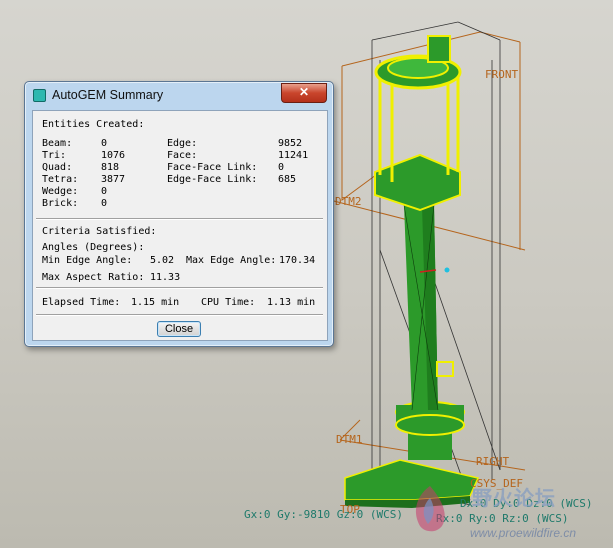 Image resolution: width=613 pixels, height=548 pixels. I want to click on dialog-title: AutoGEM Summary, so click(108, 95).